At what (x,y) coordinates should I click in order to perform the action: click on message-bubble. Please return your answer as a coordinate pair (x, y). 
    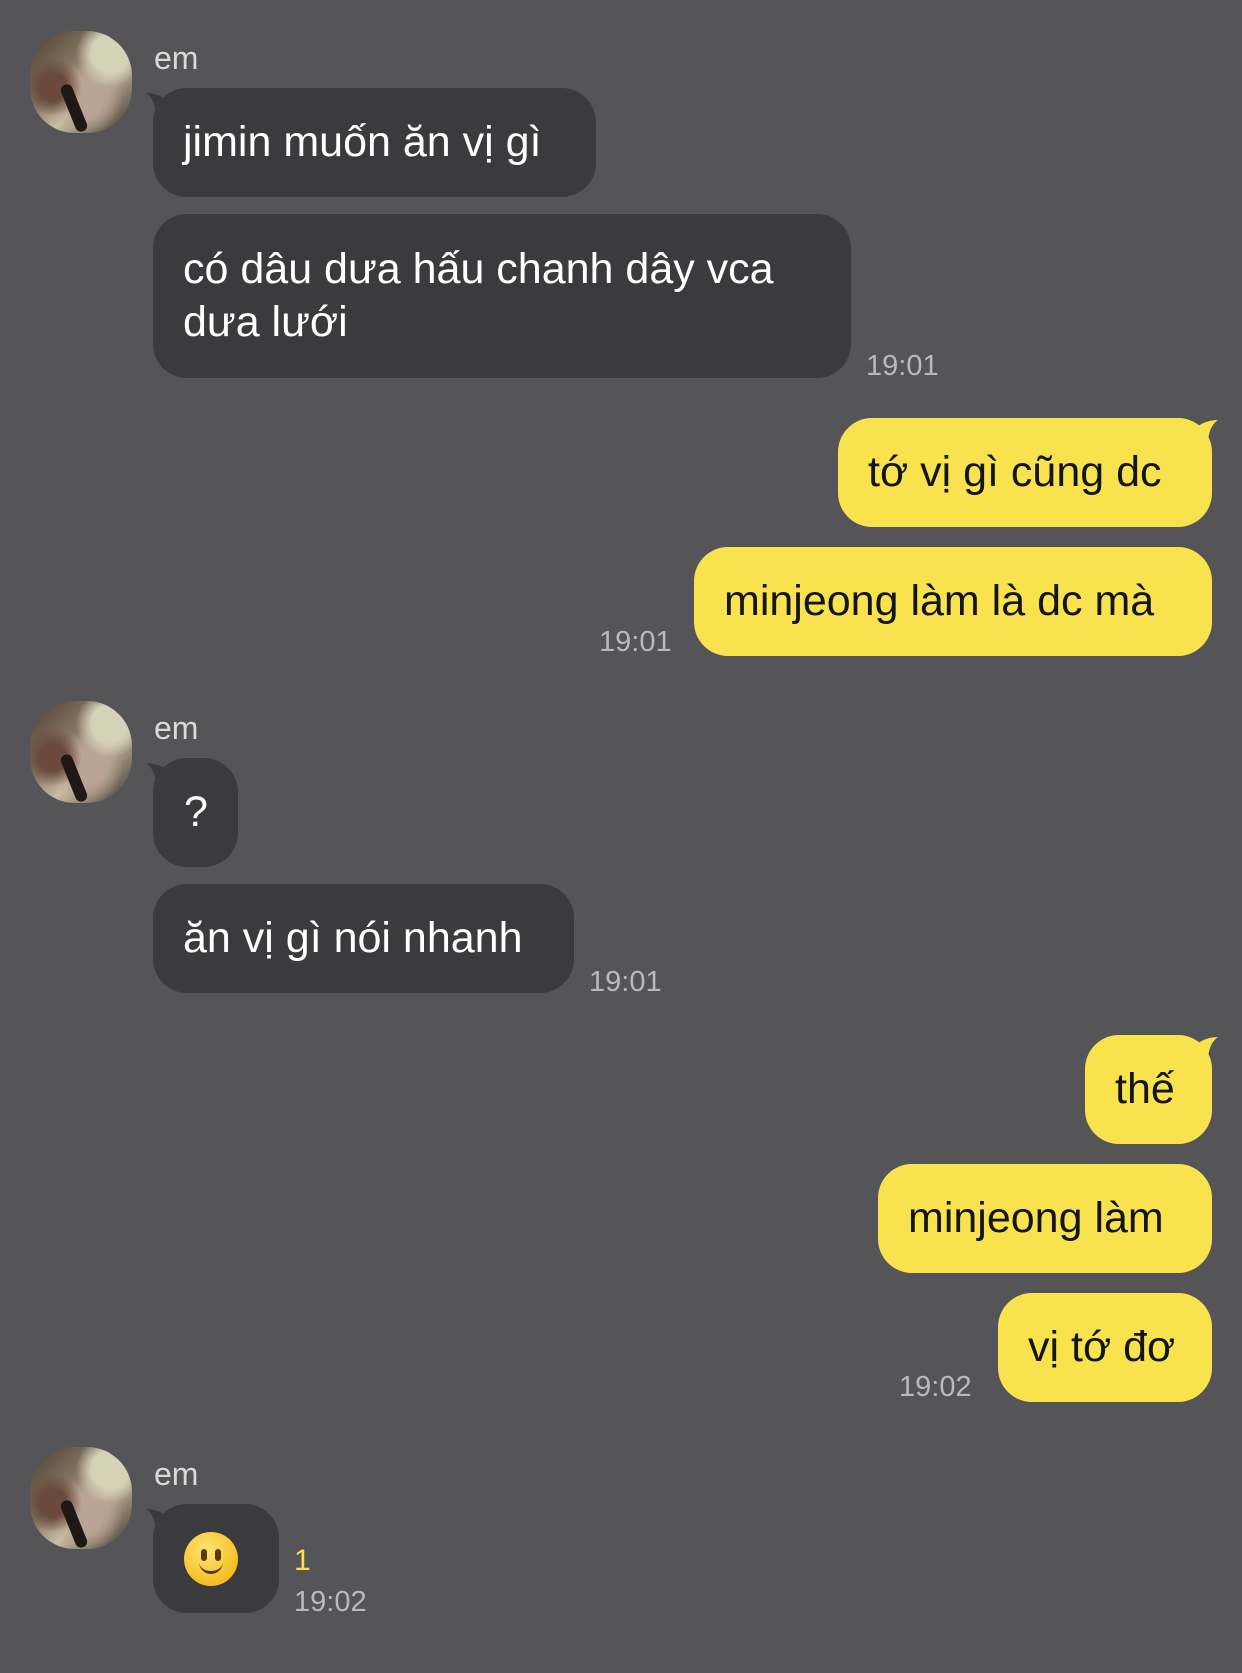
    Looking at the image, I should click on (216, 1558).